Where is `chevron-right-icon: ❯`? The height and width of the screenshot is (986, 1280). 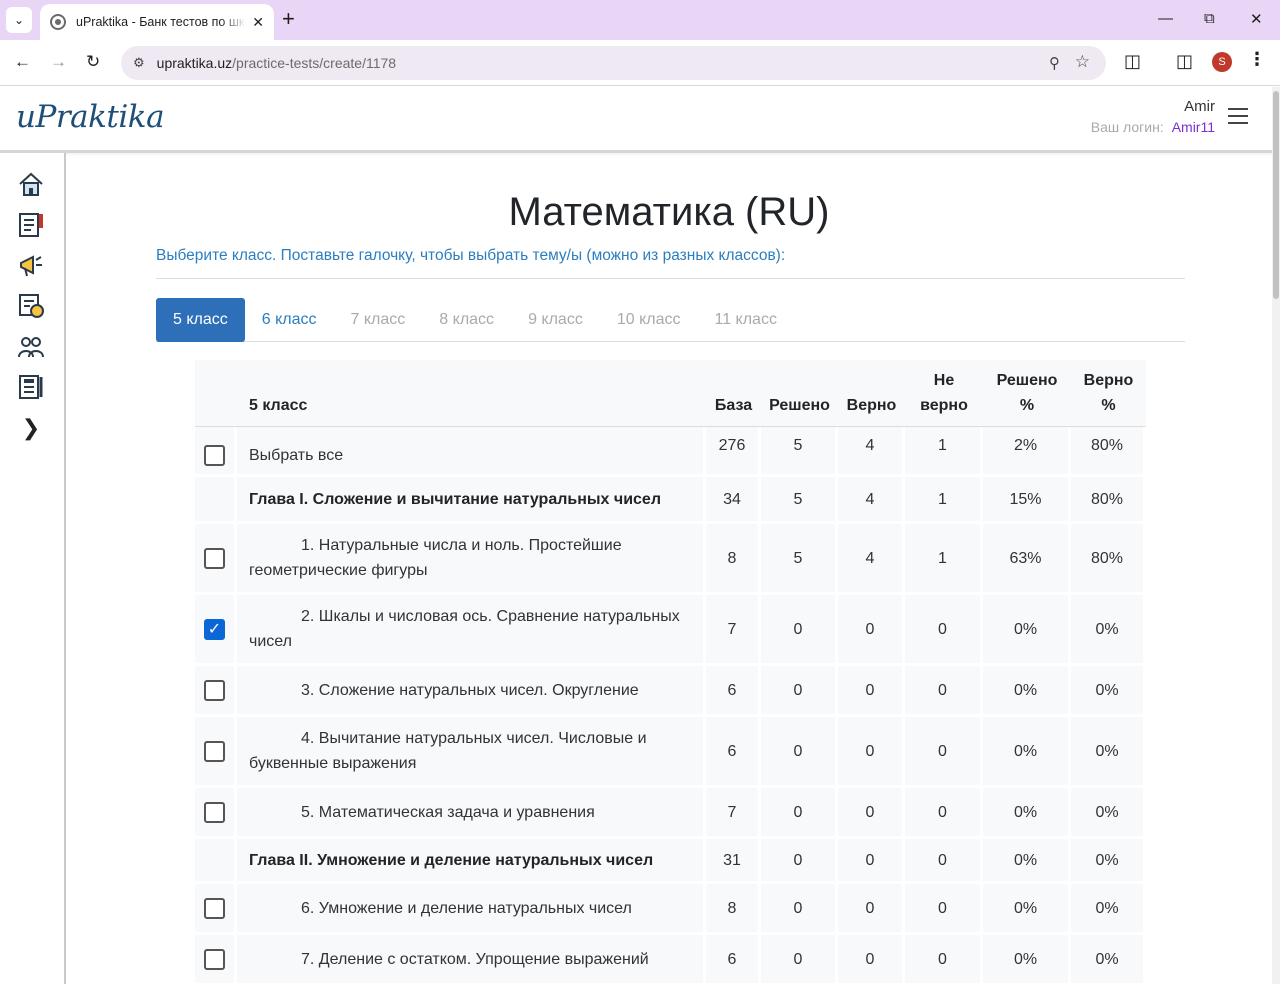 chevron-right-icon: ❯ is located at coordinates (31, 428).